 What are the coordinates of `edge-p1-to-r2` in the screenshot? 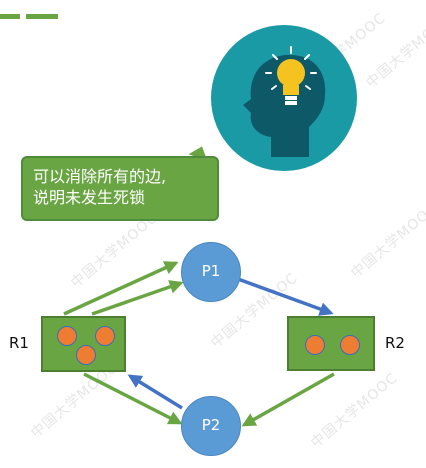 It's located at (285, 296).